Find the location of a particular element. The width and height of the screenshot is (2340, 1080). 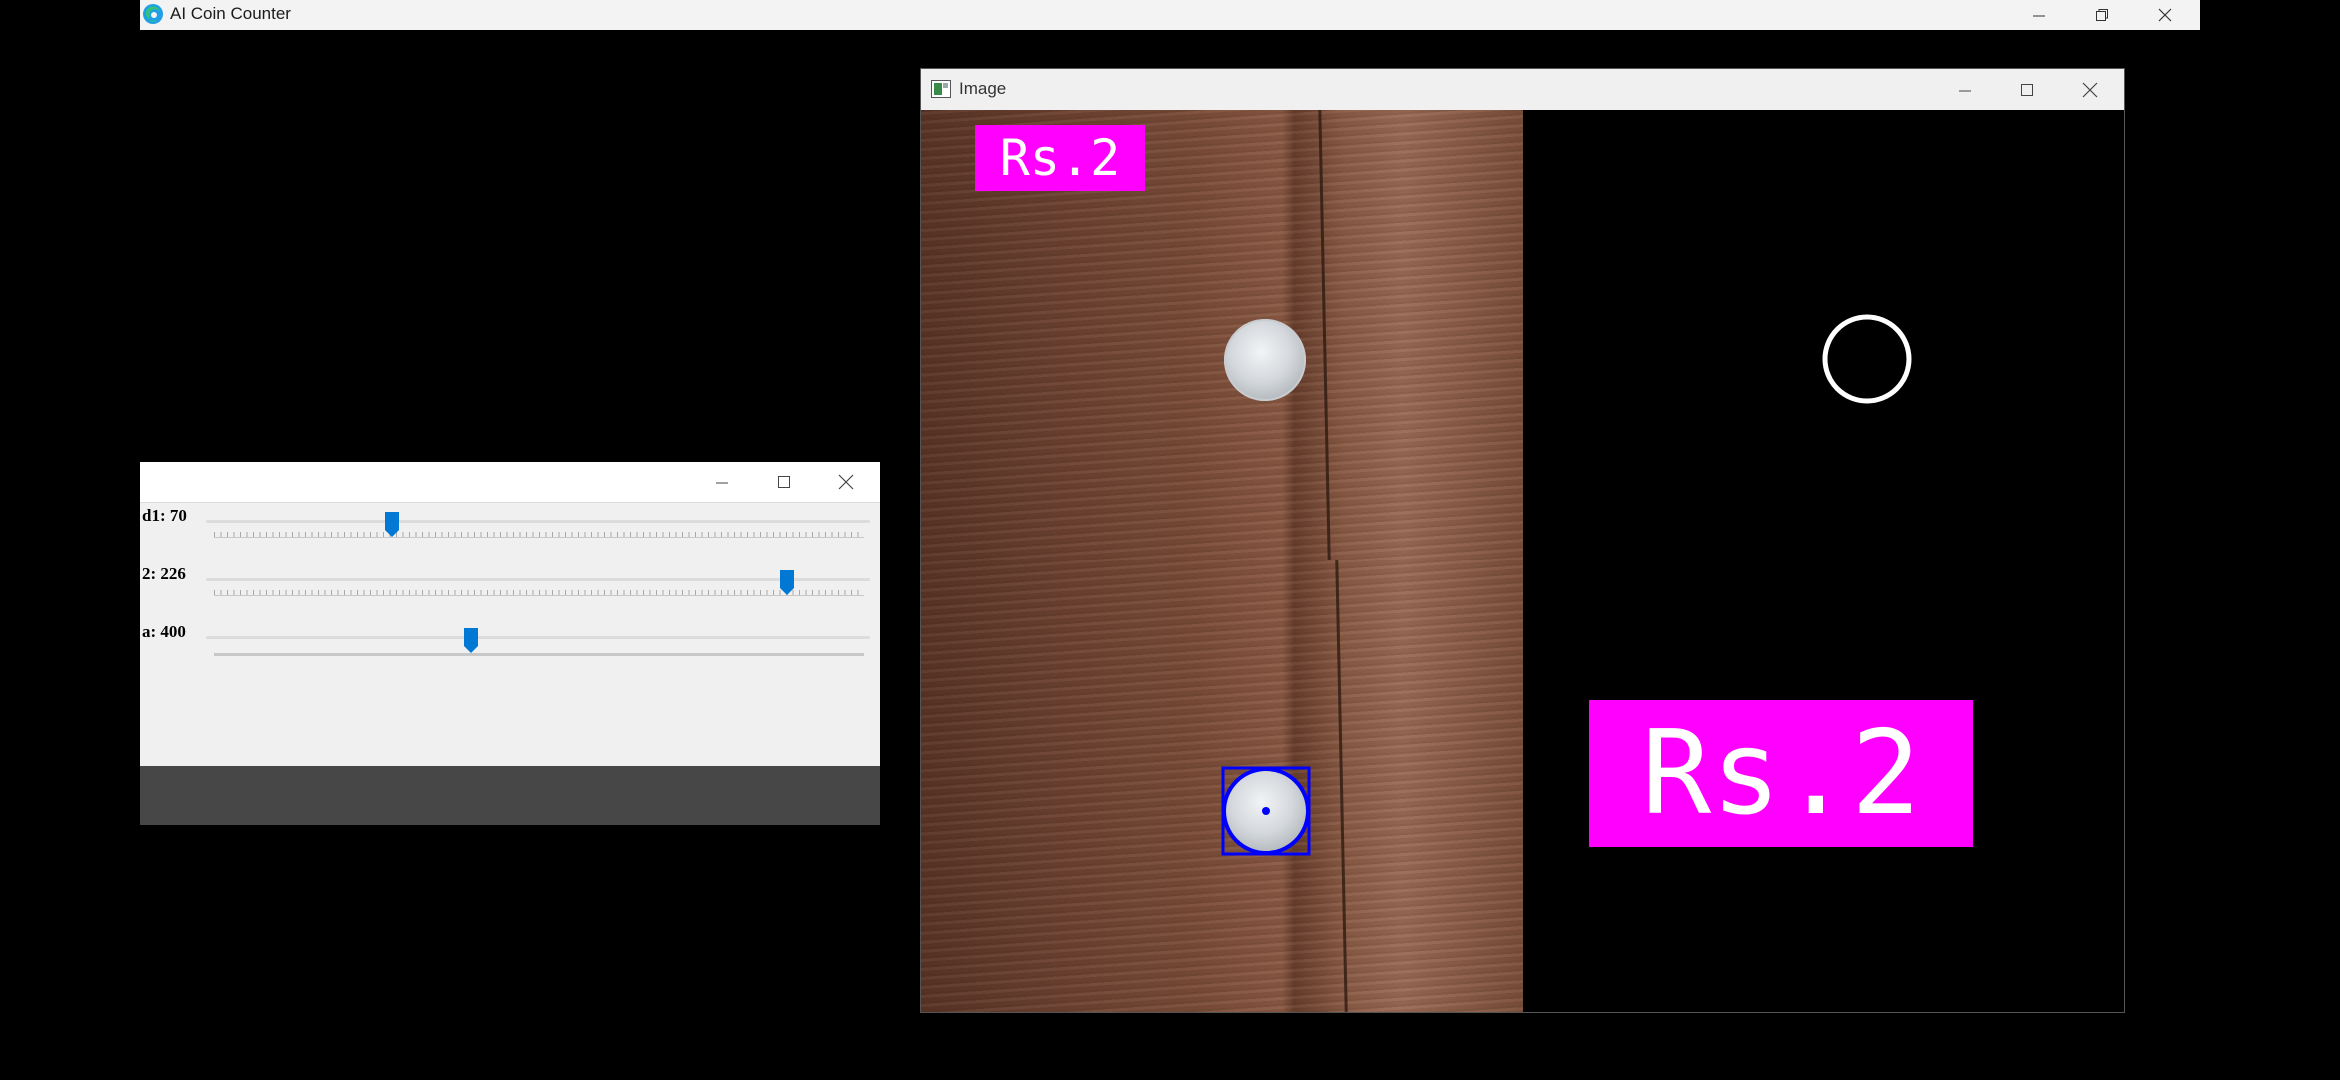

coin-value-label: Rs.2 is located at coordinates (1060, 158).